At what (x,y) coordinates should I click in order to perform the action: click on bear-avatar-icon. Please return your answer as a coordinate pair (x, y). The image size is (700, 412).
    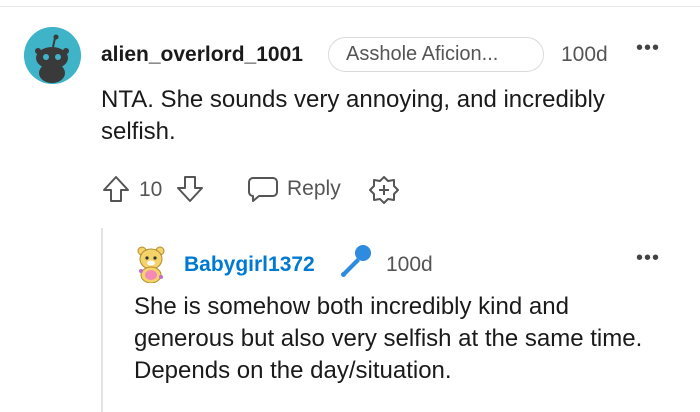
    Looking at the image, I should click on (151, 265).